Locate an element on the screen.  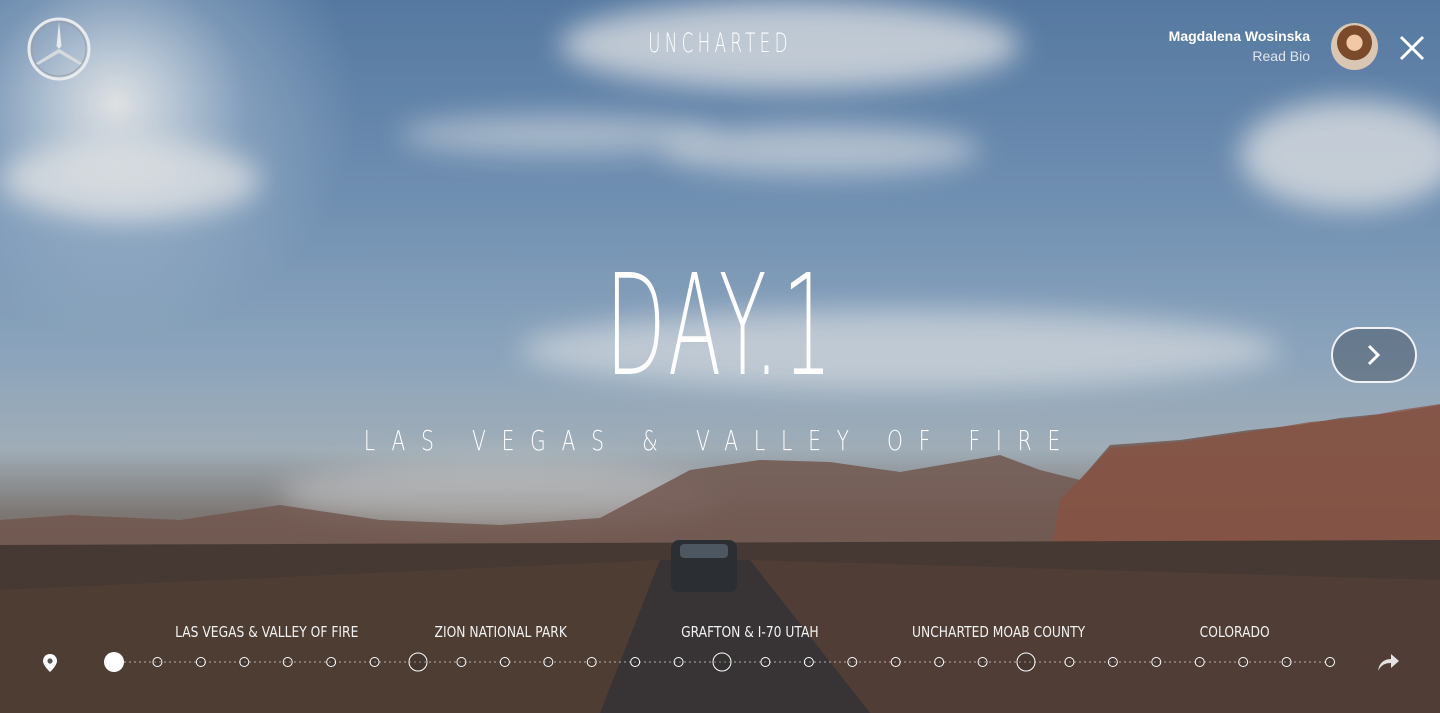
avatar is located at coordinates (1354, 46).